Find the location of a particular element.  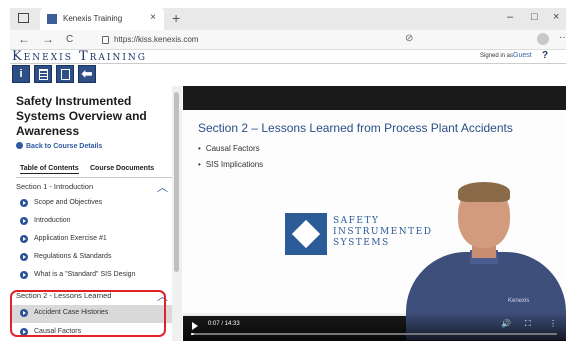

browser-tab-bar: Kenexis Training × + – □ × is located at coordinates (288, 19).